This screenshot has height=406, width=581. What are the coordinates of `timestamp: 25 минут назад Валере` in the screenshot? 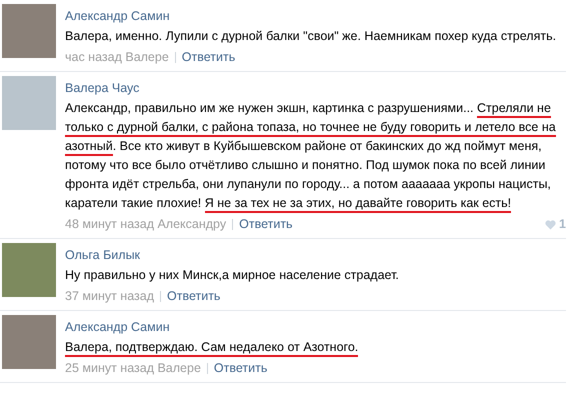 It's located at (133, 368).